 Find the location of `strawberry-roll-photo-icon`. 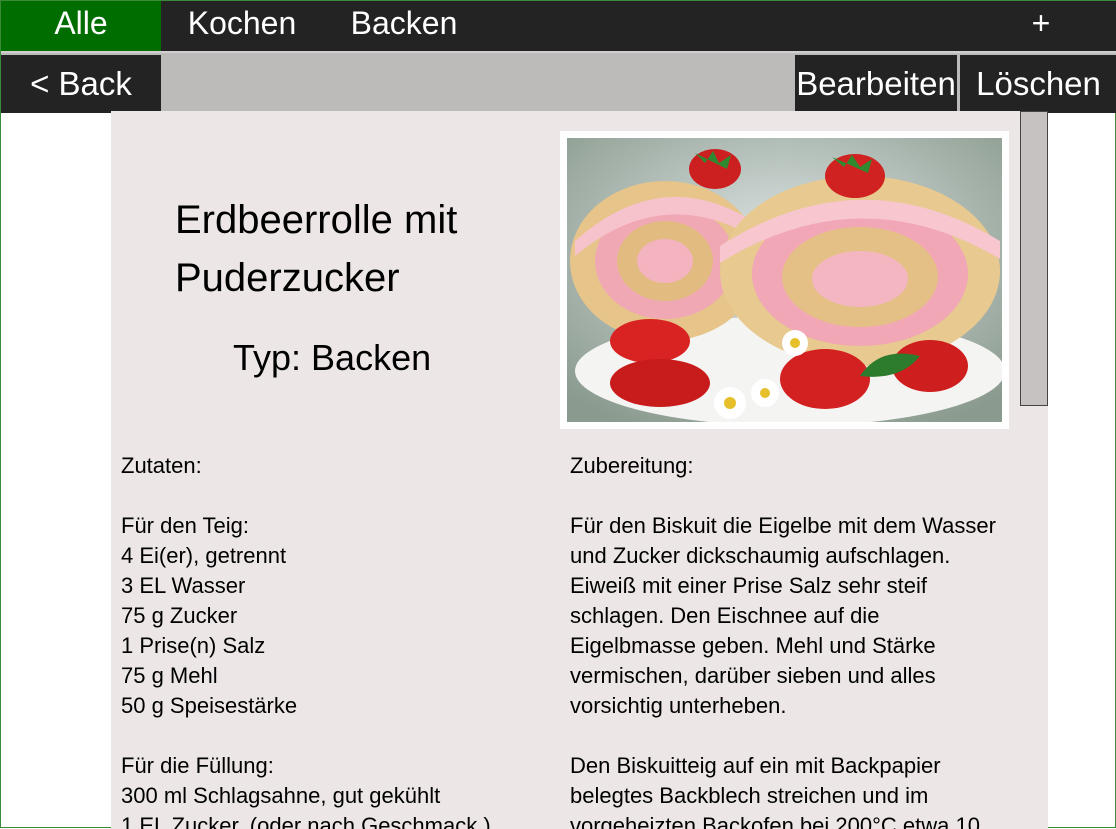

strawberry-roll-photo-icon is located at coordinates (784, 280).